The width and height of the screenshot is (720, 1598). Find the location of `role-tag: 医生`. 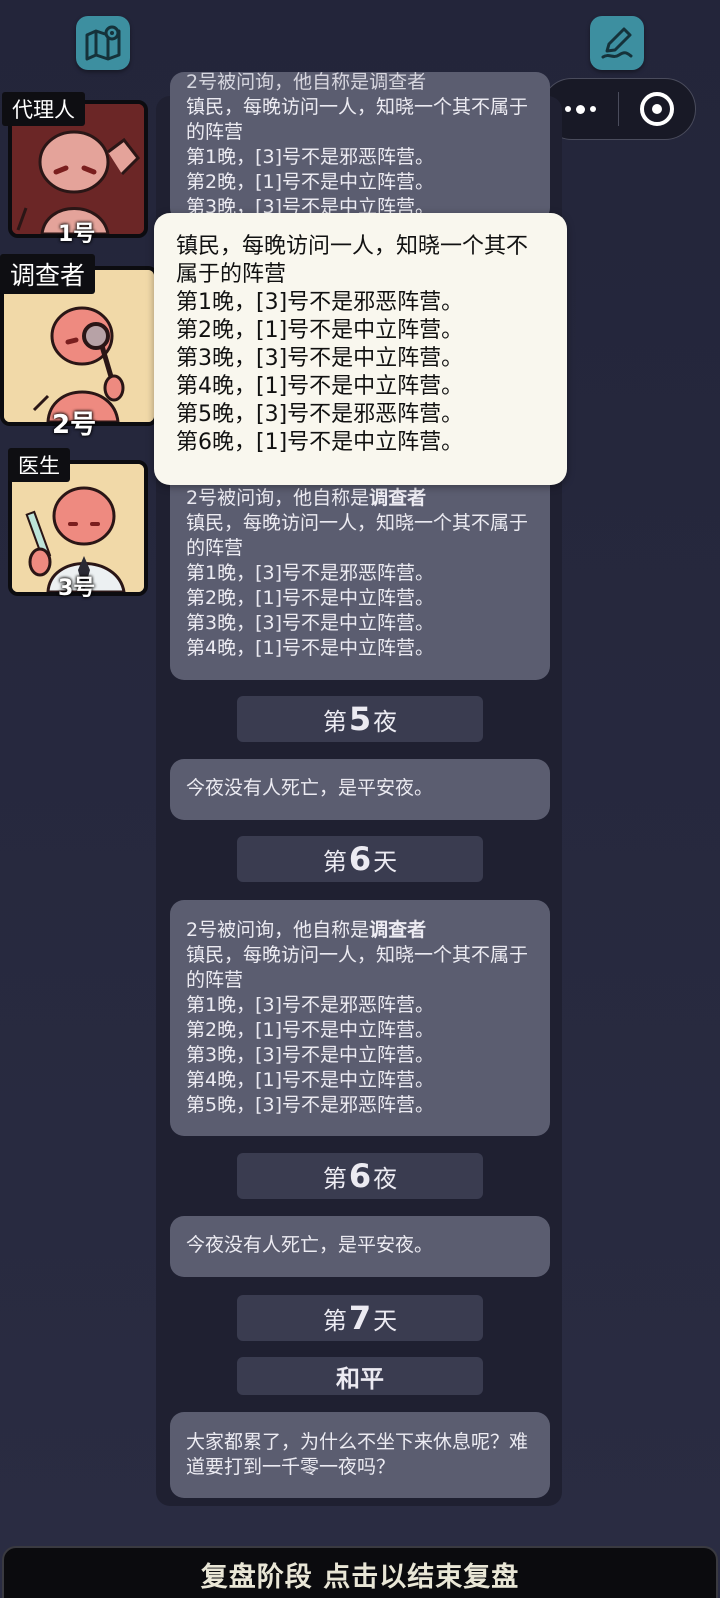

role-tag: 医生 is located at coordinates (39, 465).